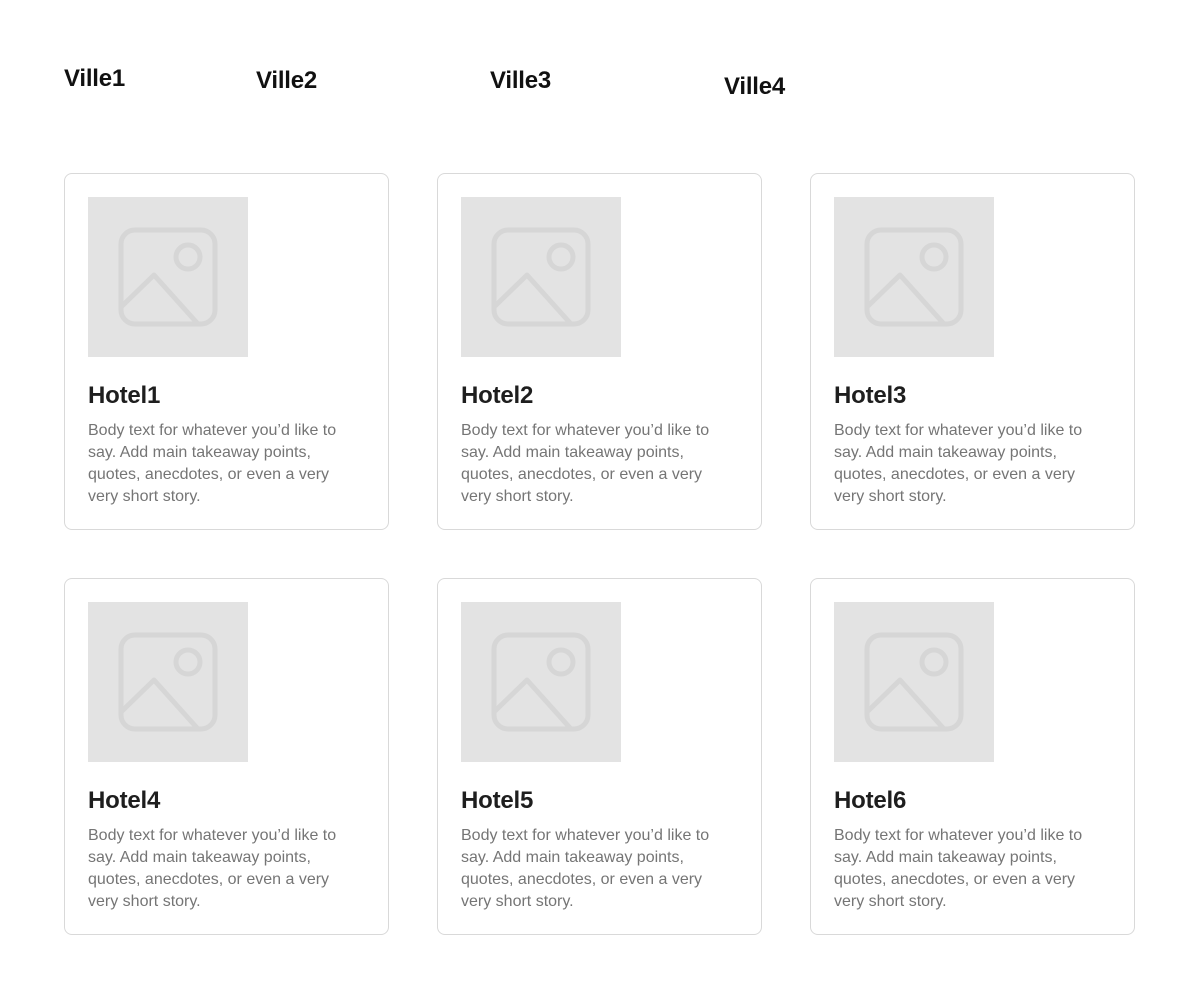  I want to click on city-tab-ville3: Ville3, so click(520, 81).